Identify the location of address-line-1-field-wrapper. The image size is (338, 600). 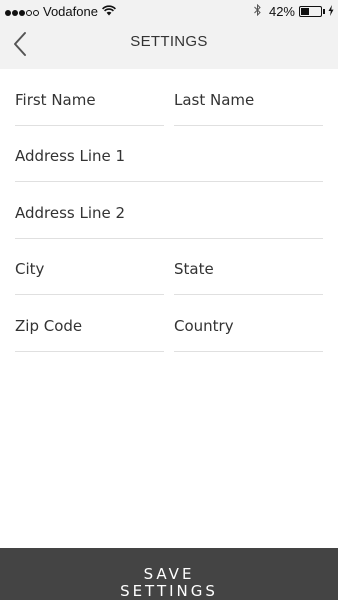
(169, 153).